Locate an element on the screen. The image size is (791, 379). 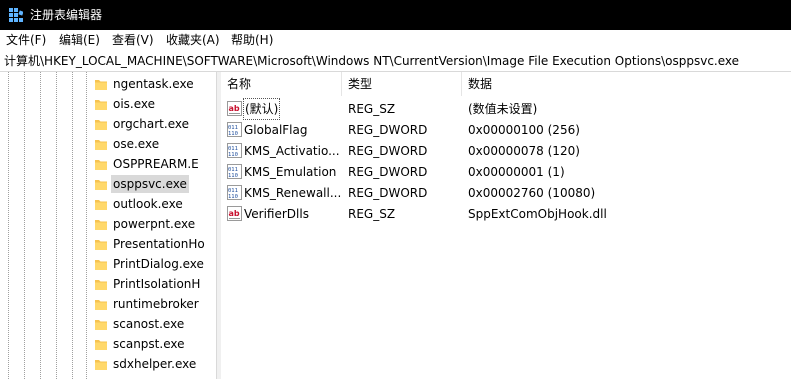
tree-item-label: ois.exe is located at coordinates (134, 104).